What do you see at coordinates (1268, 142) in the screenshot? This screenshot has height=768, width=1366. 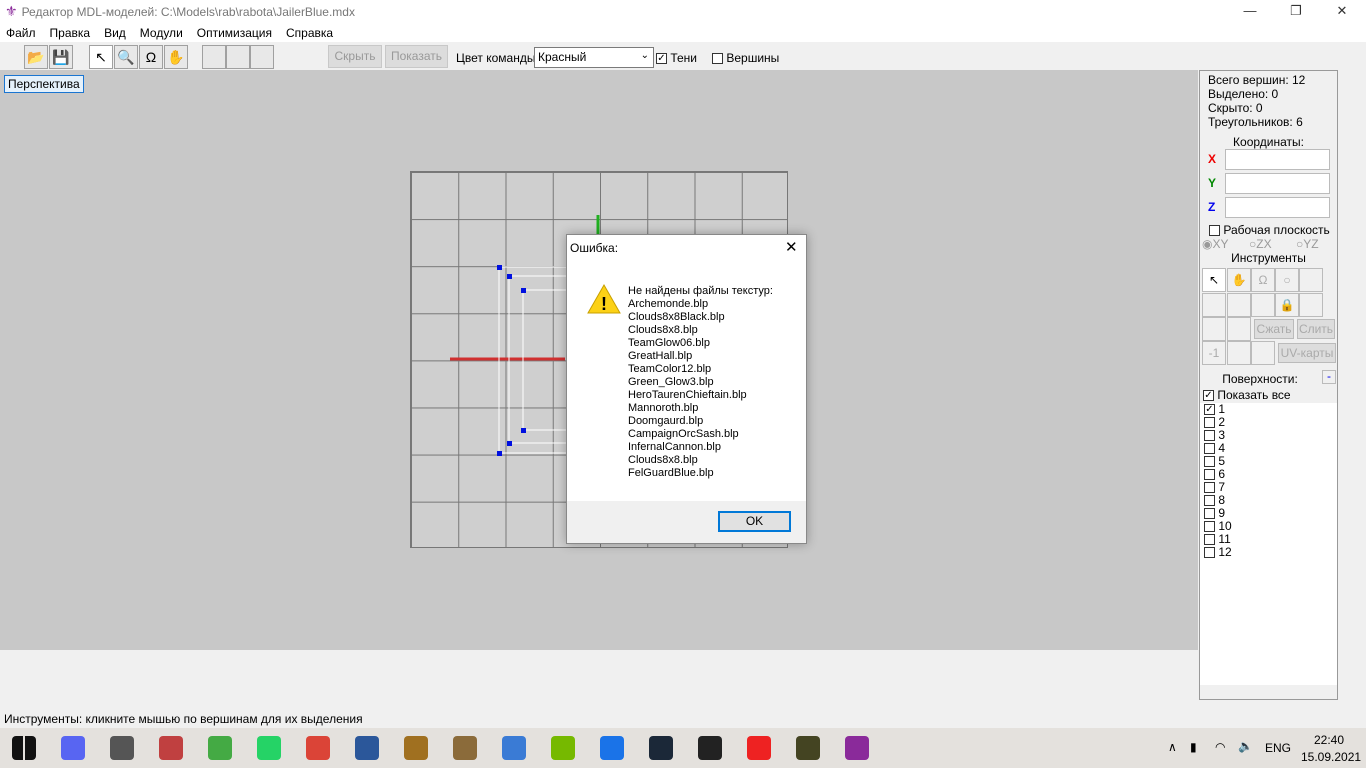 I see `coords-title: Координаты:` at bounding box center [1268, 142].